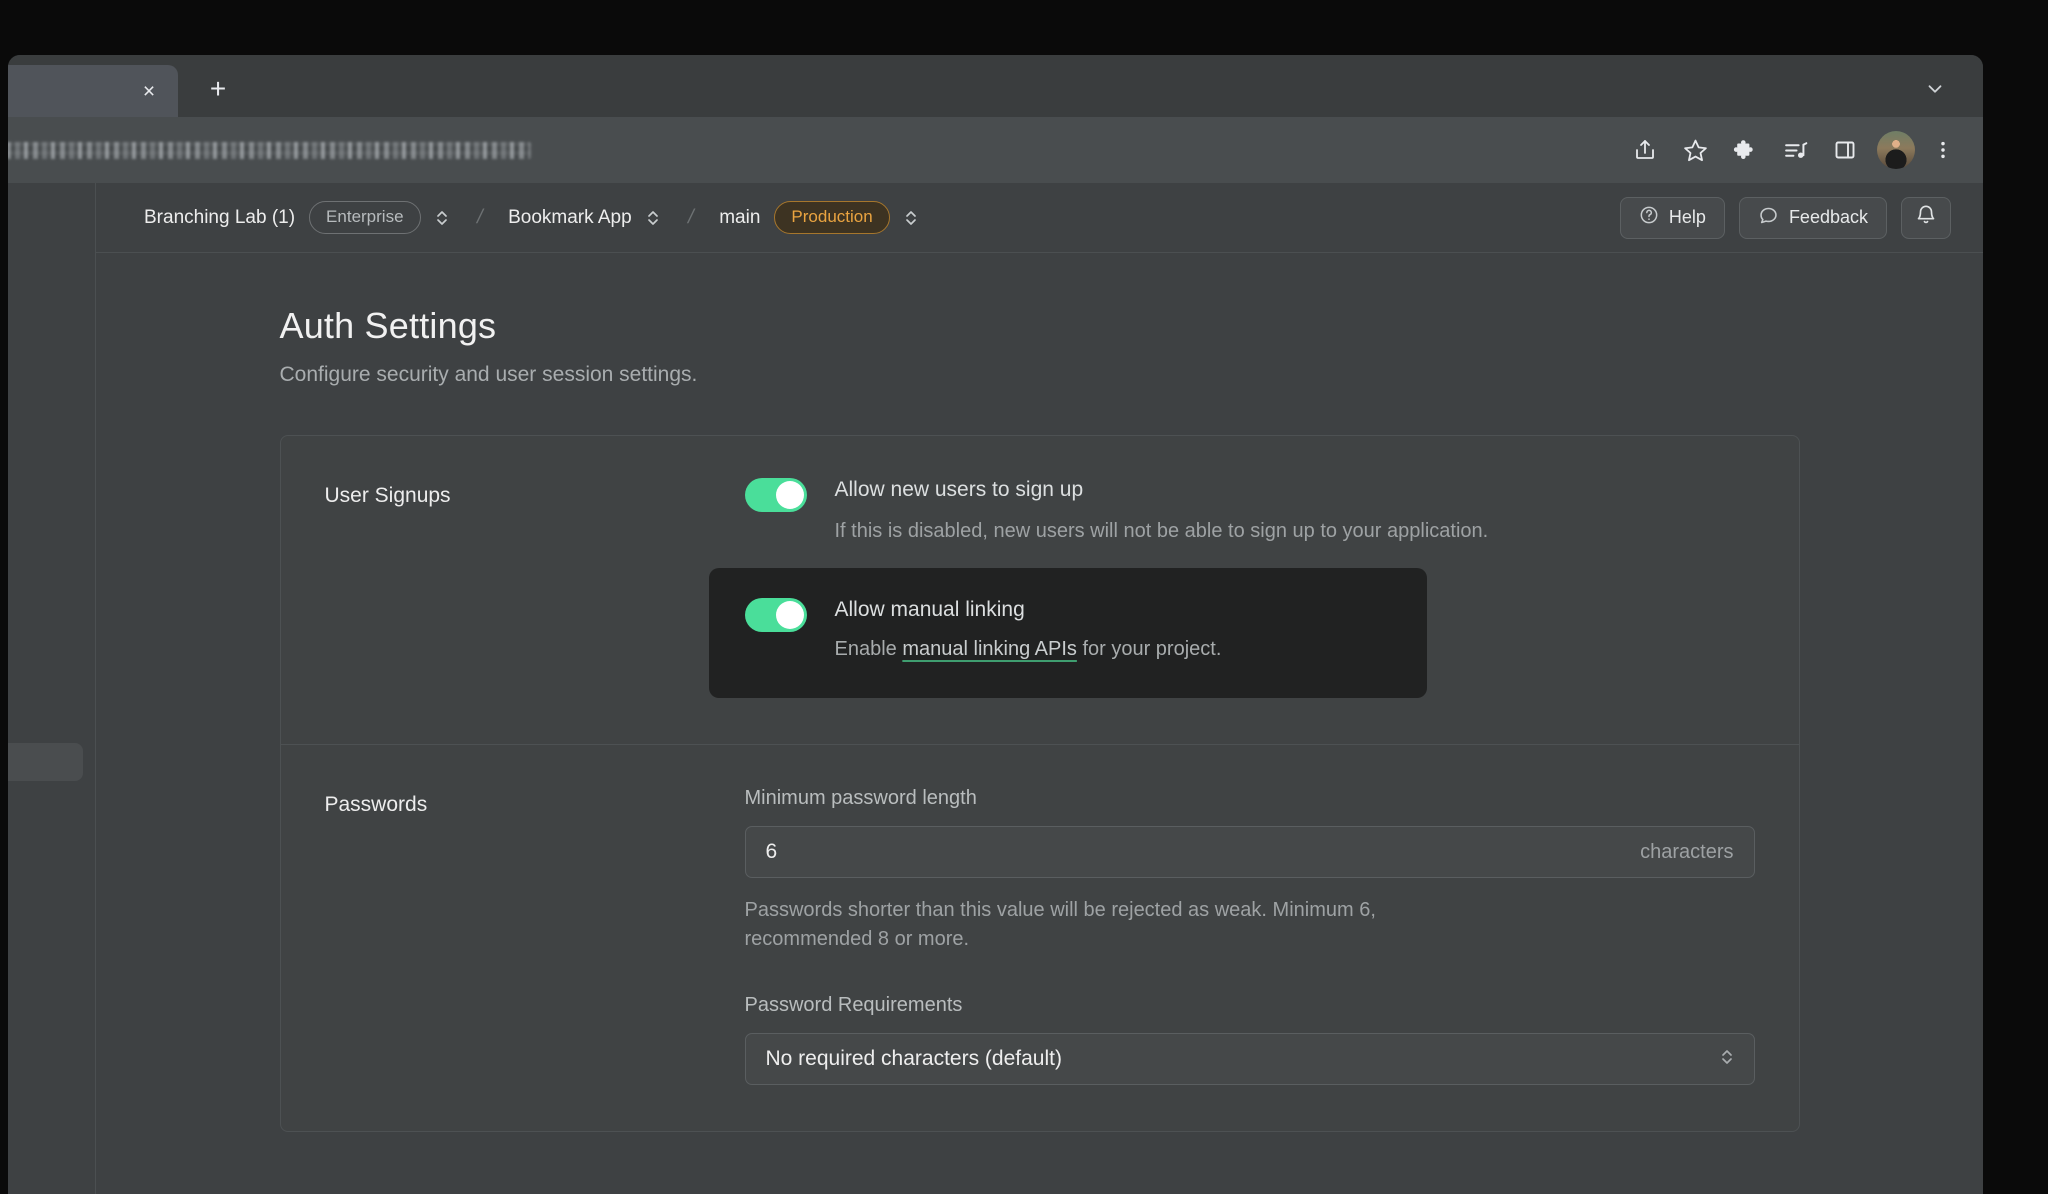 The image size is (2048, 1194). I want to click on help-button: Help, so click(1672, 217).